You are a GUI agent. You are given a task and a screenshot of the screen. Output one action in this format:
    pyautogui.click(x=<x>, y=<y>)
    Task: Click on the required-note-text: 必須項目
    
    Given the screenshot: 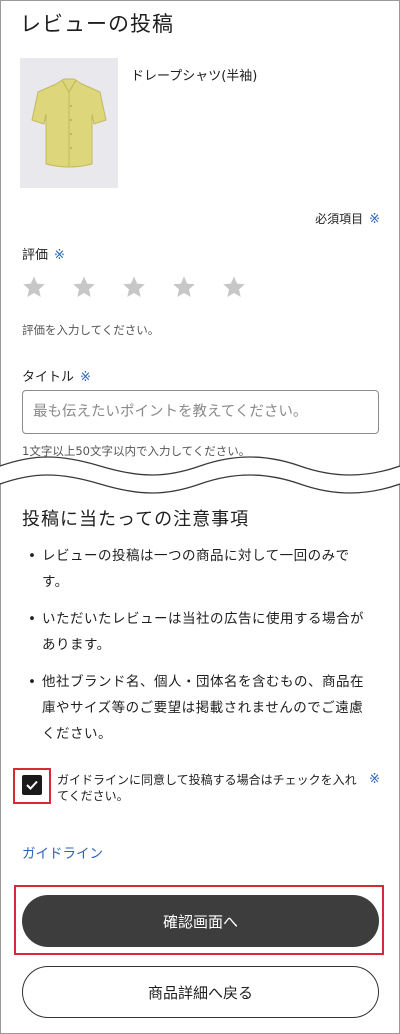 What is the action you would take?
    pyautogui.click(x=339, y=219)
    